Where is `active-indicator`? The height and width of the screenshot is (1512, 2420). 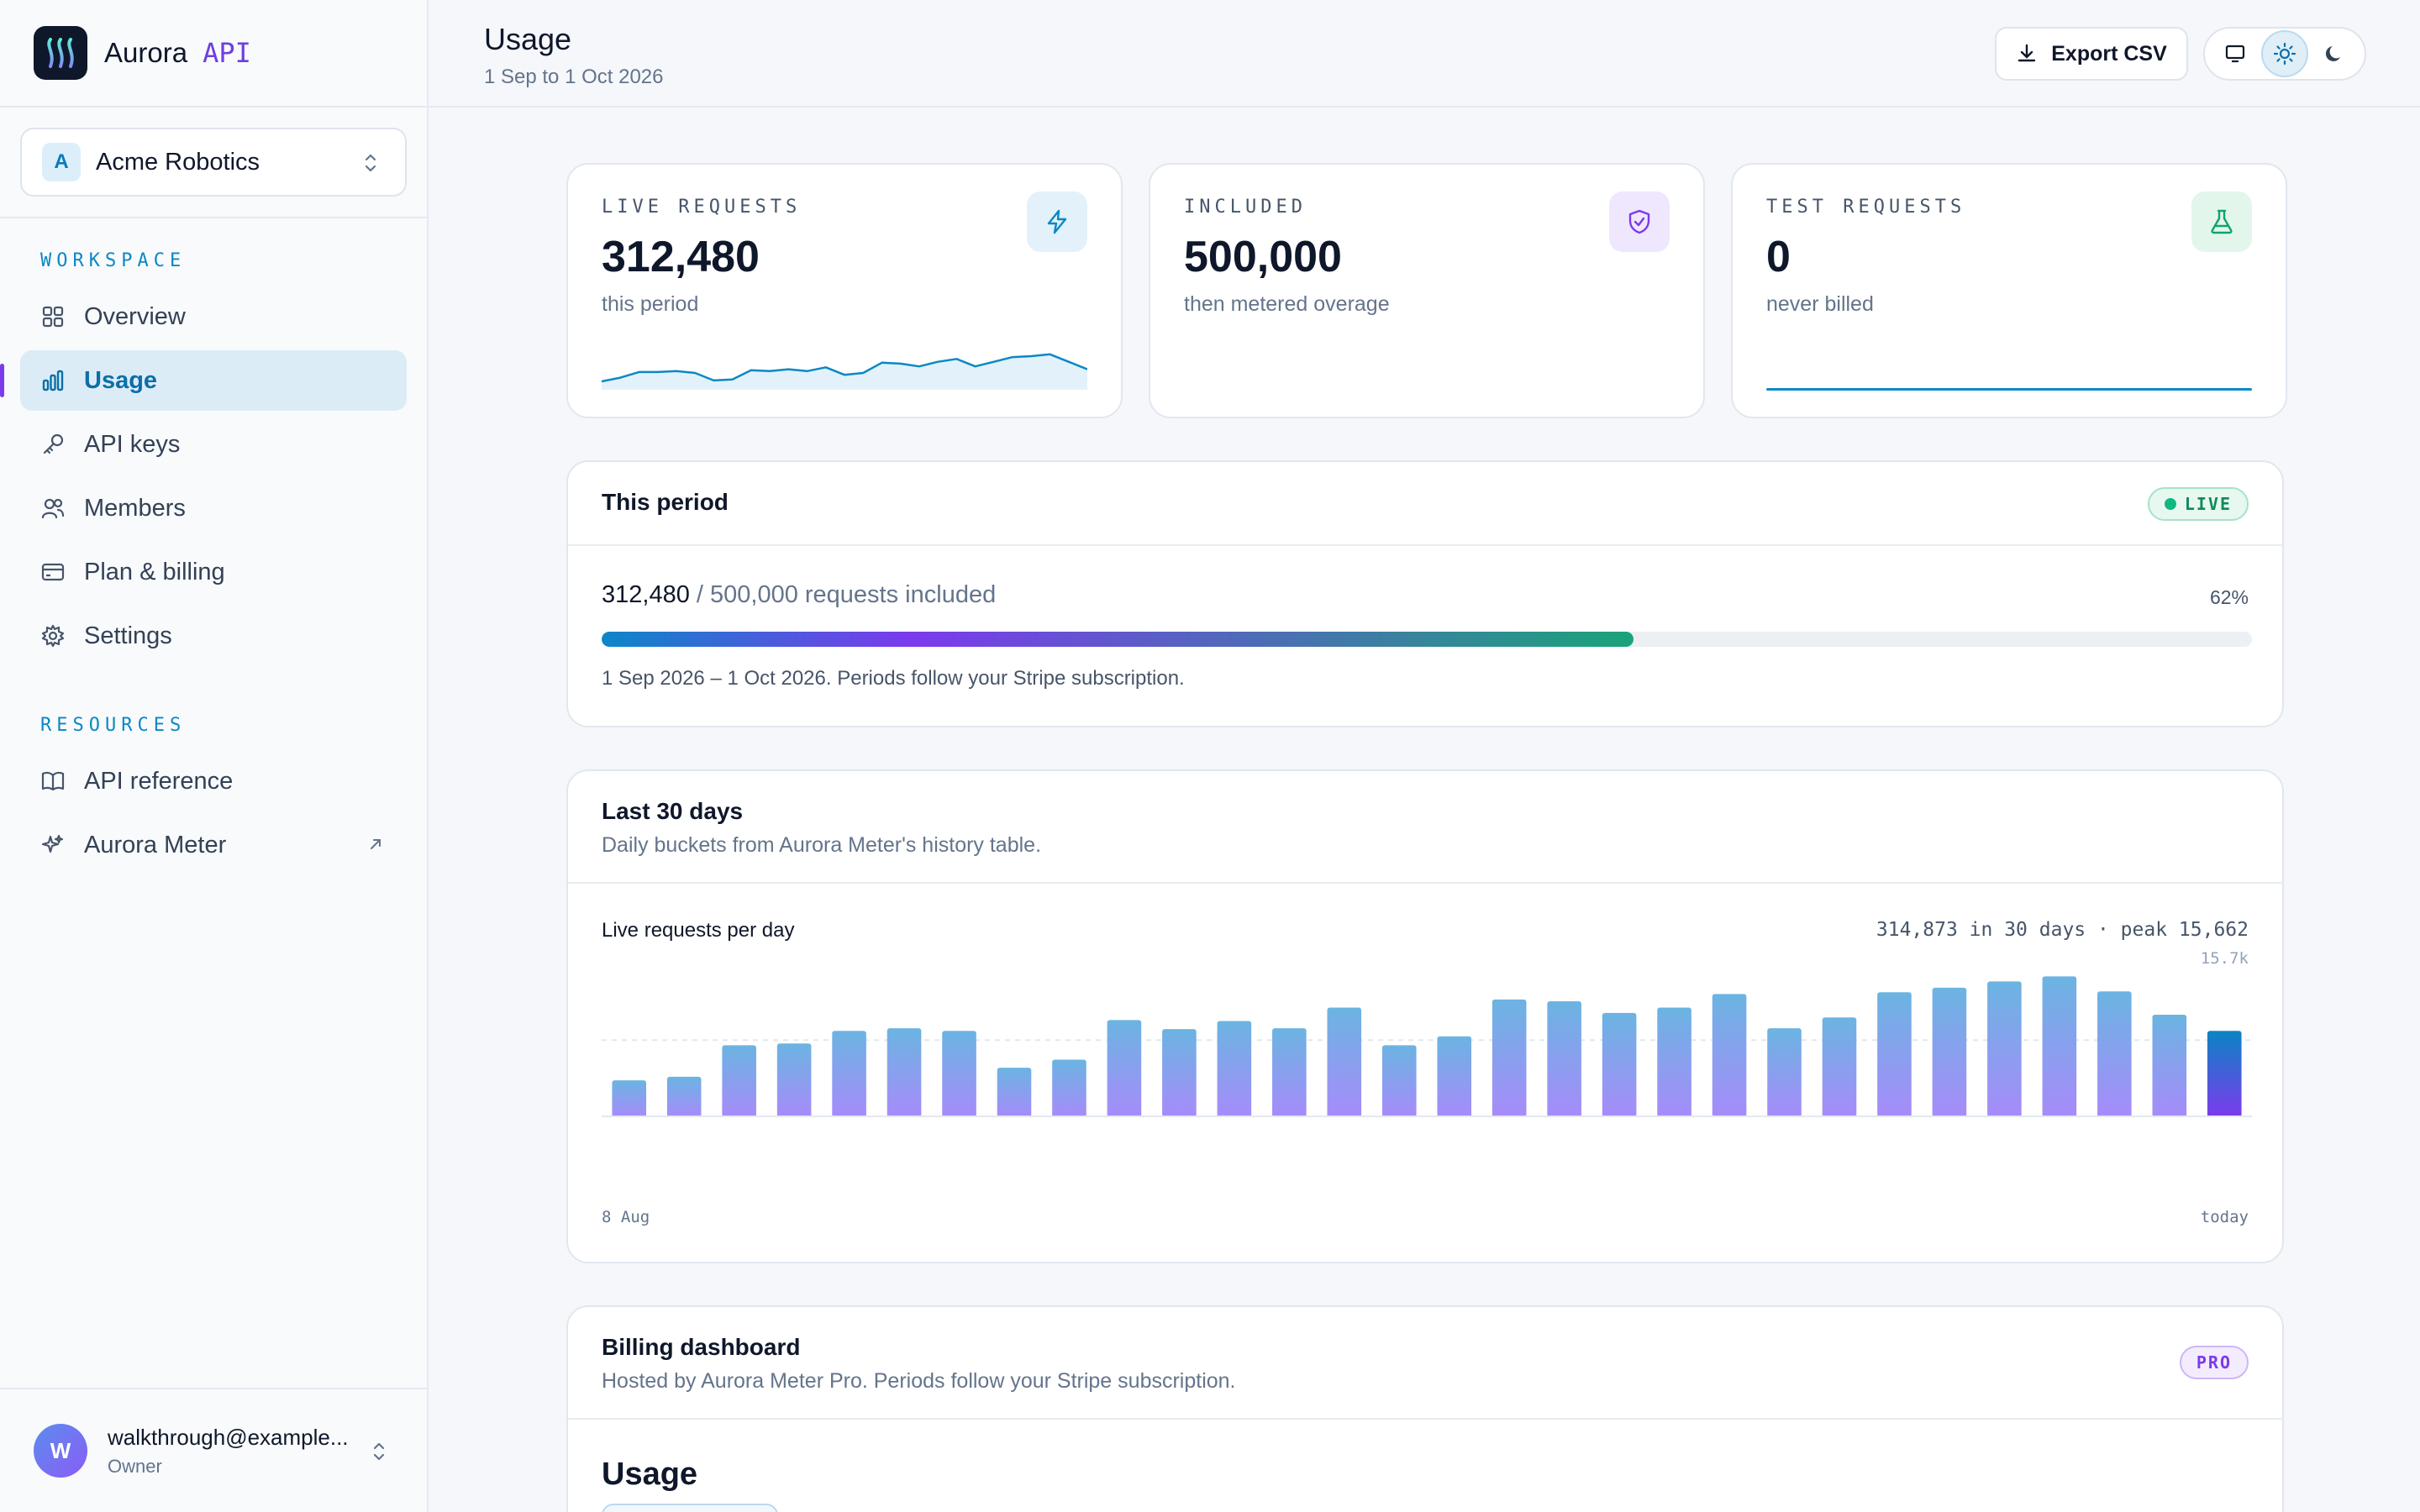 active-indicator is located at coordinates (2, 380).